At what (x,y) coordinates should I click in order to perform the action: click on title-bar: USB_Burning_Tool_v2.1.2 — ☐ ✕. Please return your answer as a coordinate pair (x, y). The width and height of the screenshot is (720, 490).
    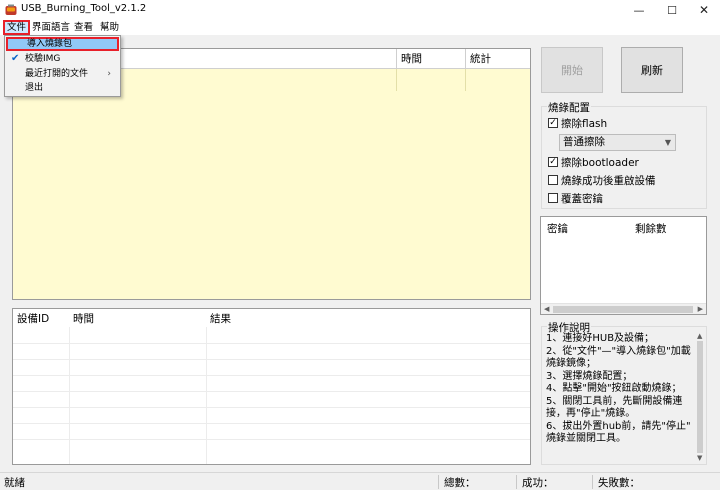
    Looking at the image, I should click on (360, 10).